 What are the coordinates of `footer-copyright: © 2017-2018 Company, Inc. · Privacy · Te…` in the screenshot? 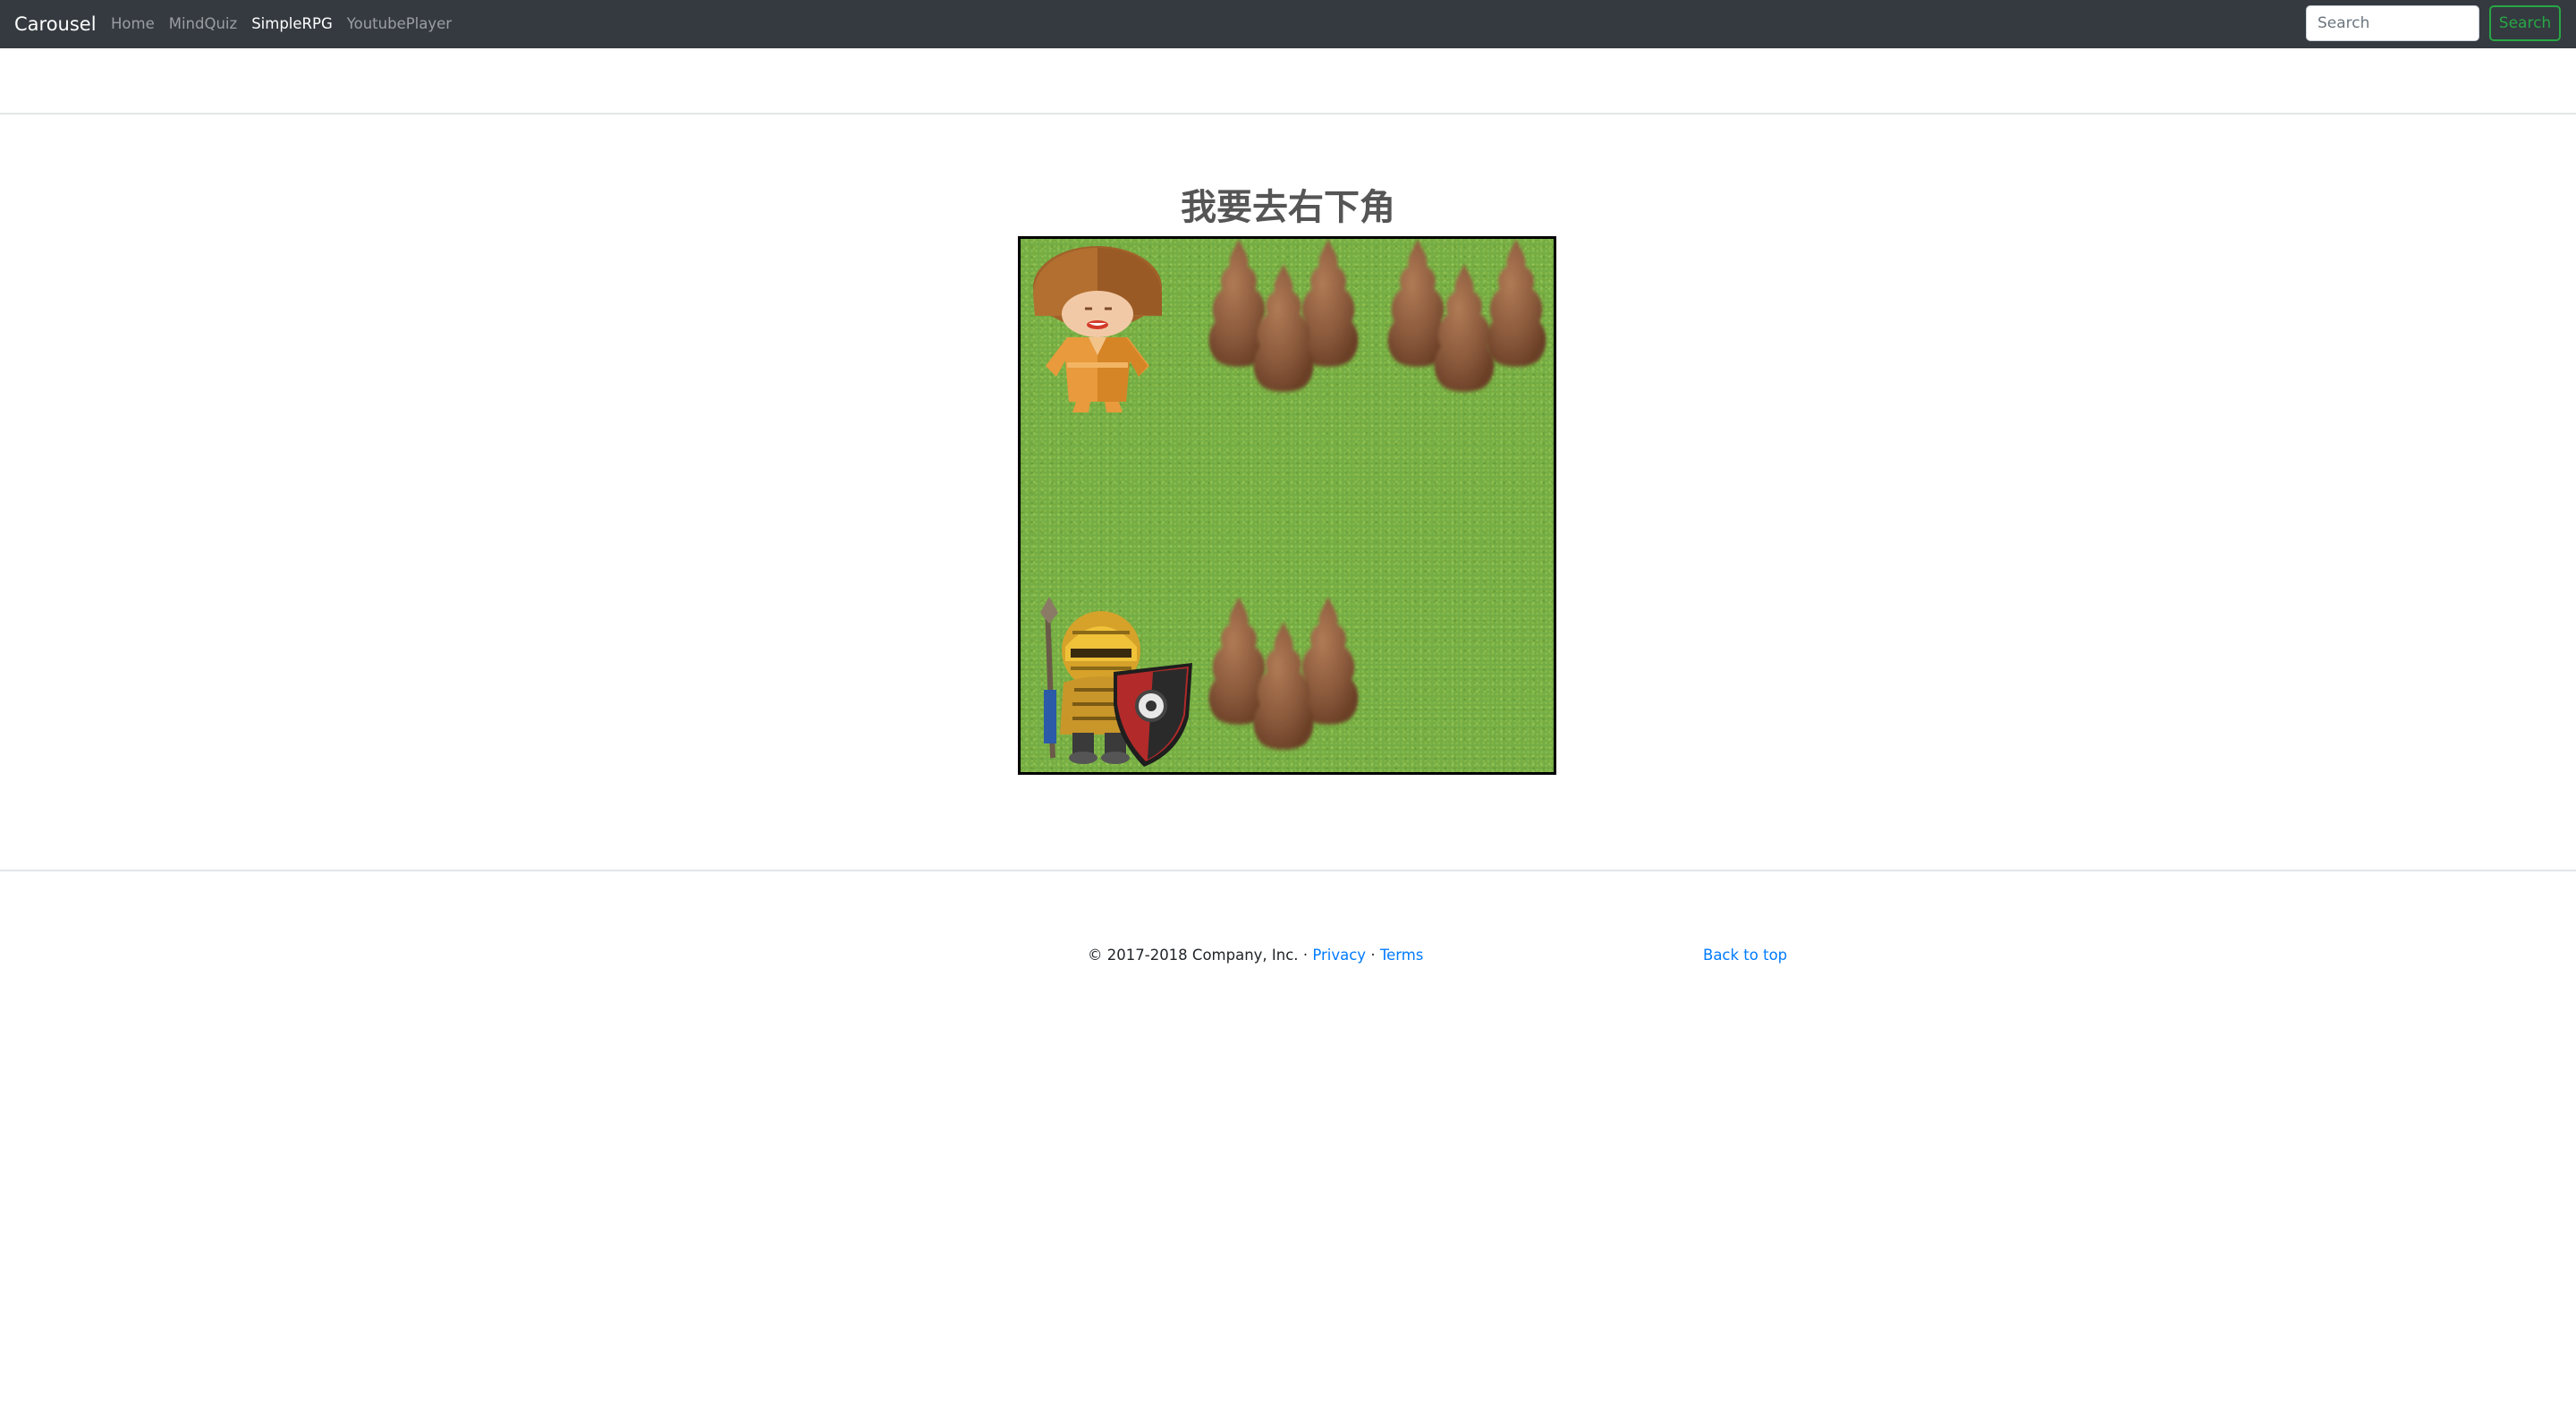 It's located at (1255, 956).